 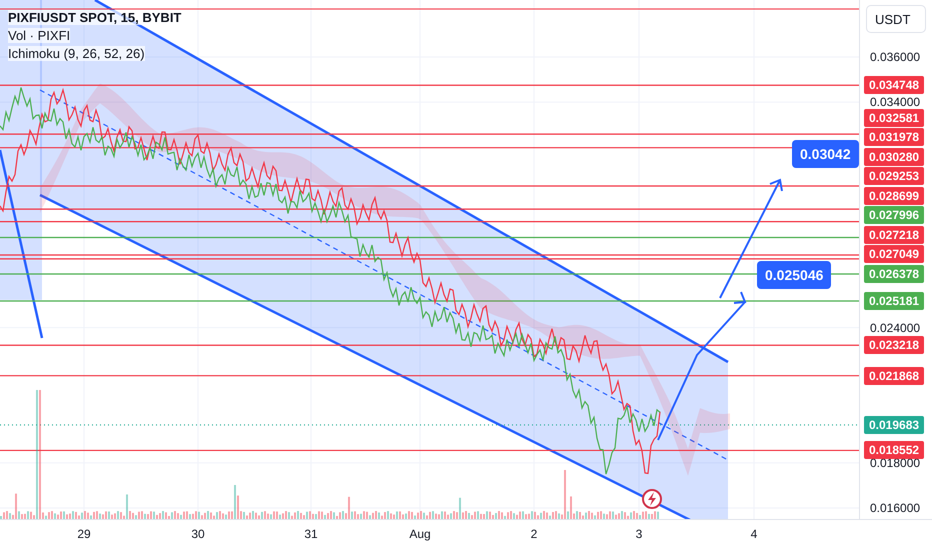 What do you see at coordinates (894, 425) in the screenshot?
I see `price-level-tag: 0.019683` at bounding box center [894, 425].